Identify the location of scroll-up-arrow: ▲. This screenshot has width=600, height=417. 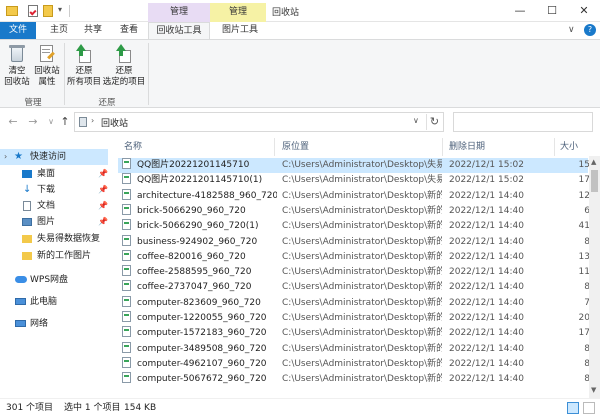
(593, 162).